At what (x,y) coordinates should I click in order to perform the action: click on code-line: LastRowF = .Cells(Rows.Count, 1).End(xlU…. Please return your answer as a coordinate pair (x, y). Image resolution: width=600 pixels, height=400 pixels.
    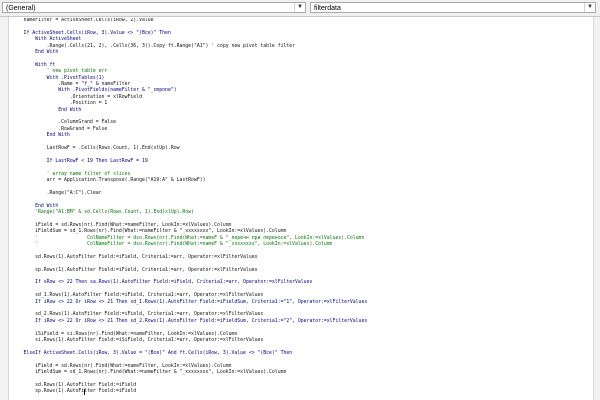
    Looking at the image, I should click on (96, 149).